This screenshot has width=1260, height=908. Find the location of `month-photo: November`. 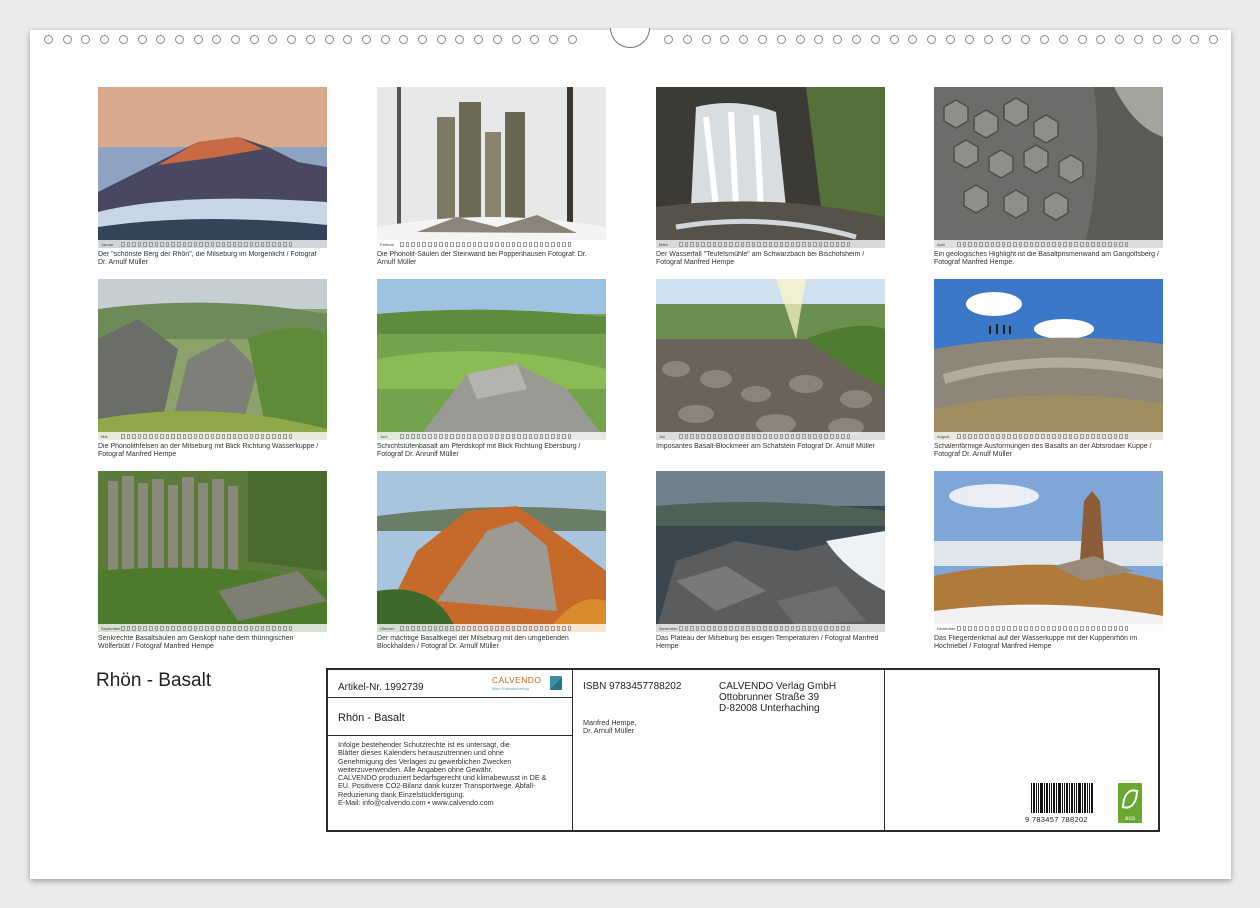

month-photo: November is located at coordinates (770, 551).